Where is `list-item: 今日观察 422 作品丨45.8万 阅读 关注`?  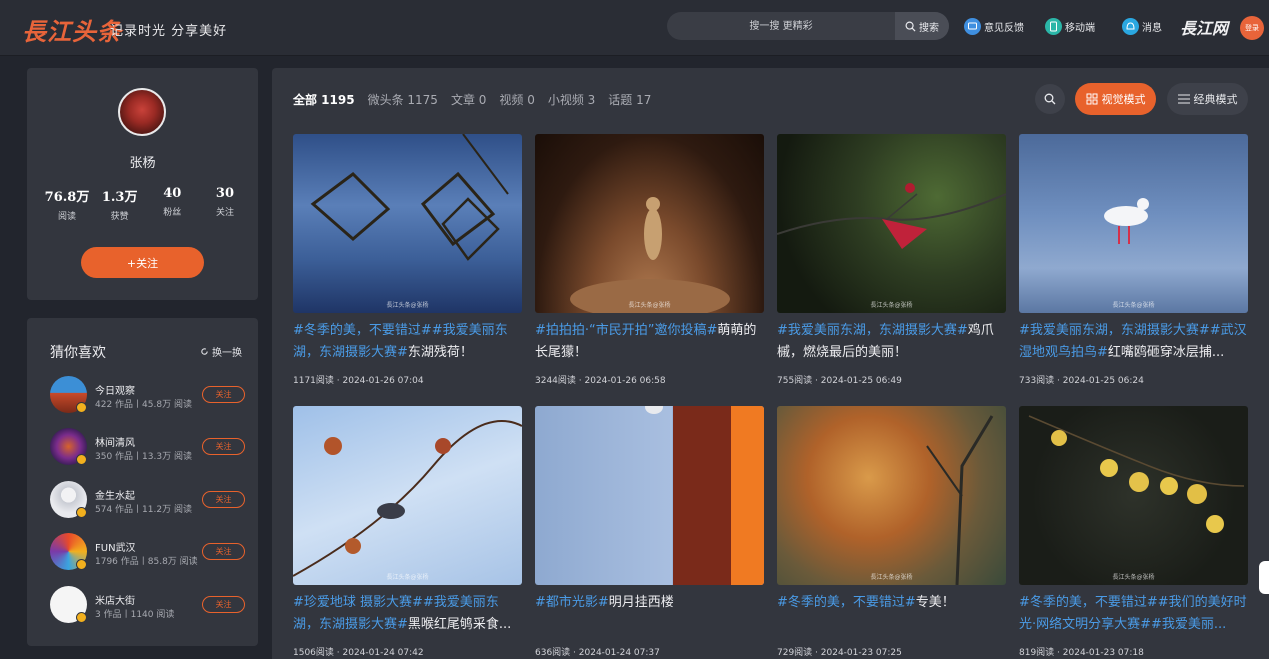
list-item: 今日观察 422 作品丨45.8万 阅读 关注 is located at coordinates (150, 396).